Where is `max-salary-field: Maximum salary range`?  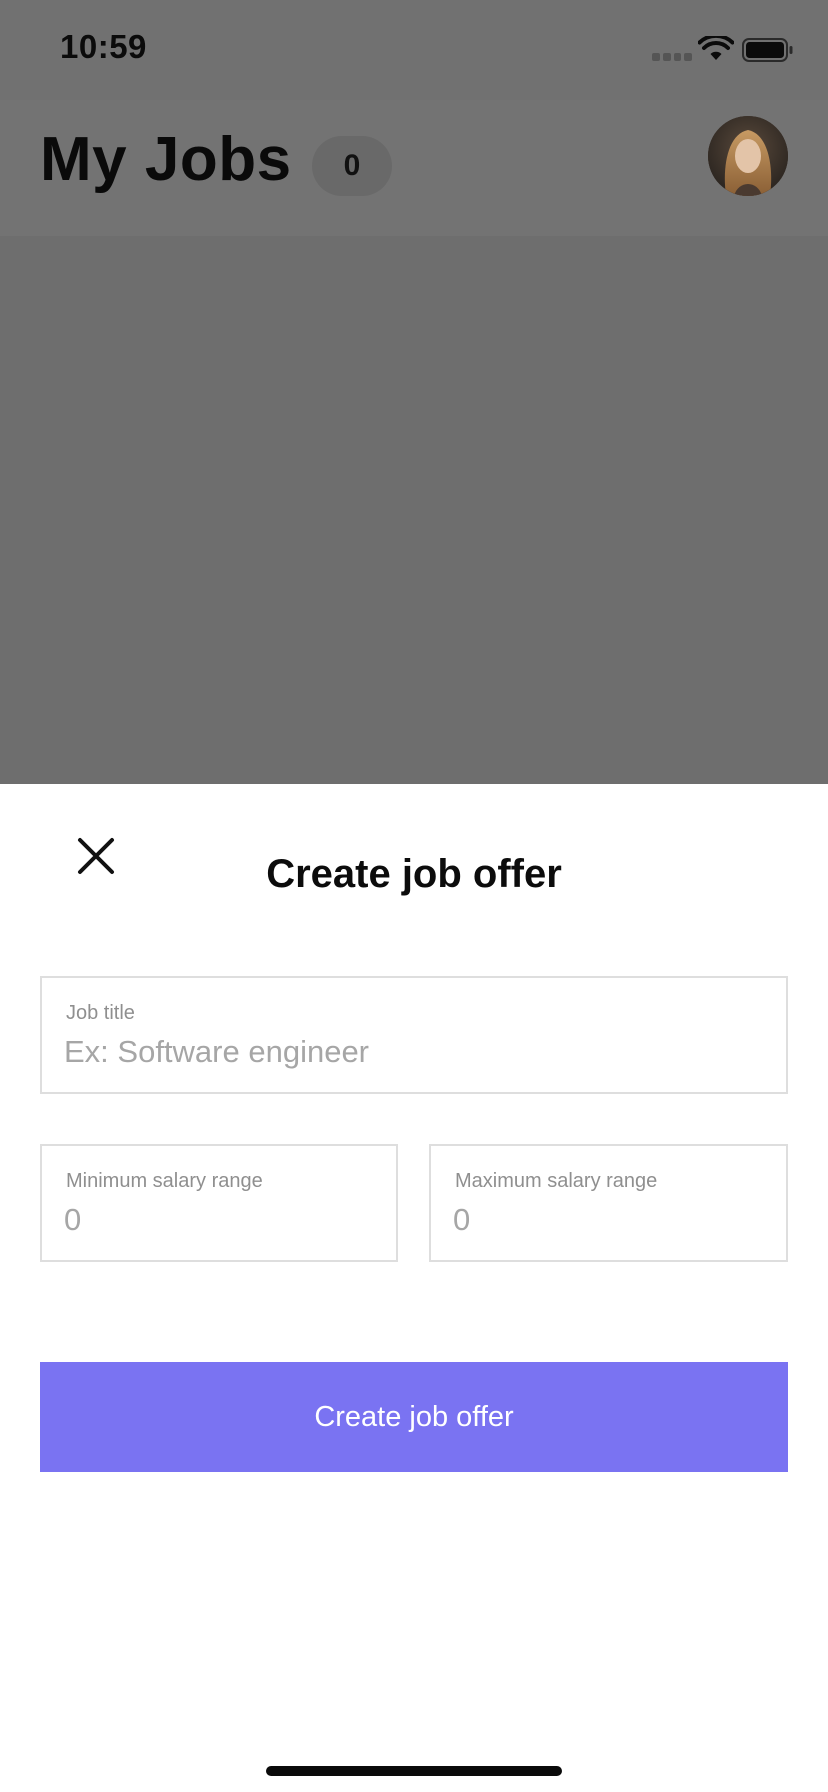
max-salary-field: Maximum salary range is located at coordinates (608, 1203).